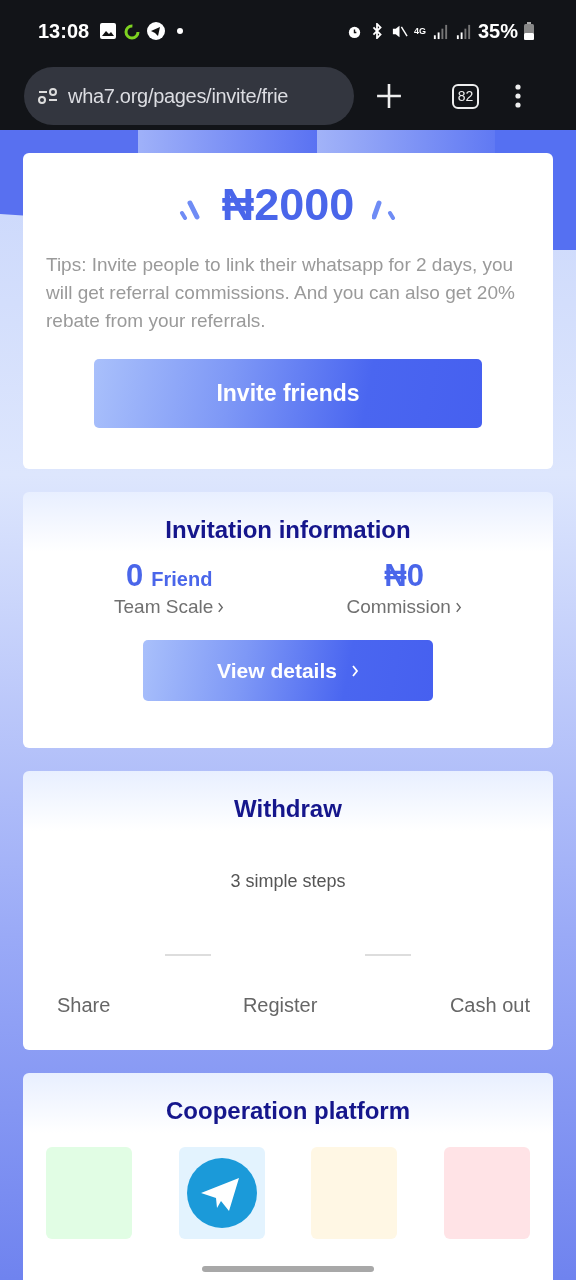 The width and height of the screenshot is (576, 1280). Describe the element at coordinates (180, 31) in the screenshot. I see `notification-dot-icon` at that location.